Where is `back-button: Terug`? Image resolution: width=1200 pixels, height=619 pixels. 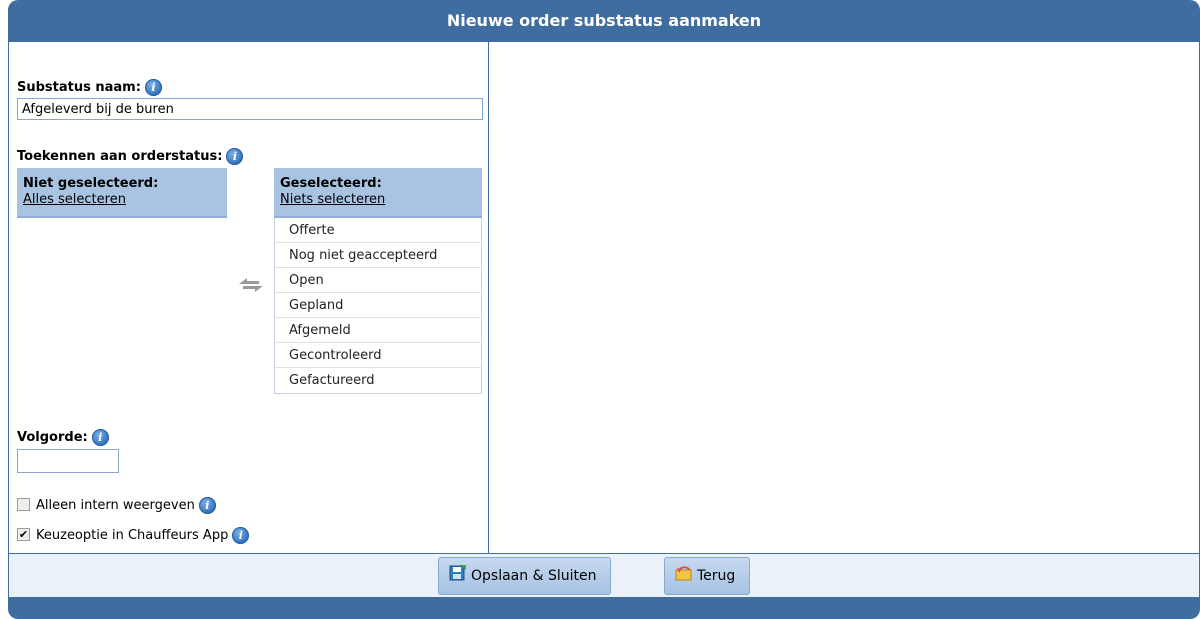
back-button: Terug is located at coordinates (707, 576).